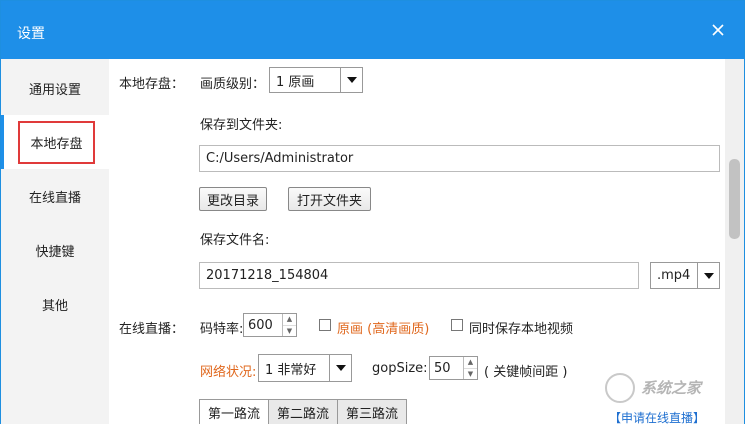 This screenshot has width=745, height=424. Describe the element at coordinates (453, 368) in the screenshot. I see `gopsize-stepper: 50 ▲ ▼` at that location.